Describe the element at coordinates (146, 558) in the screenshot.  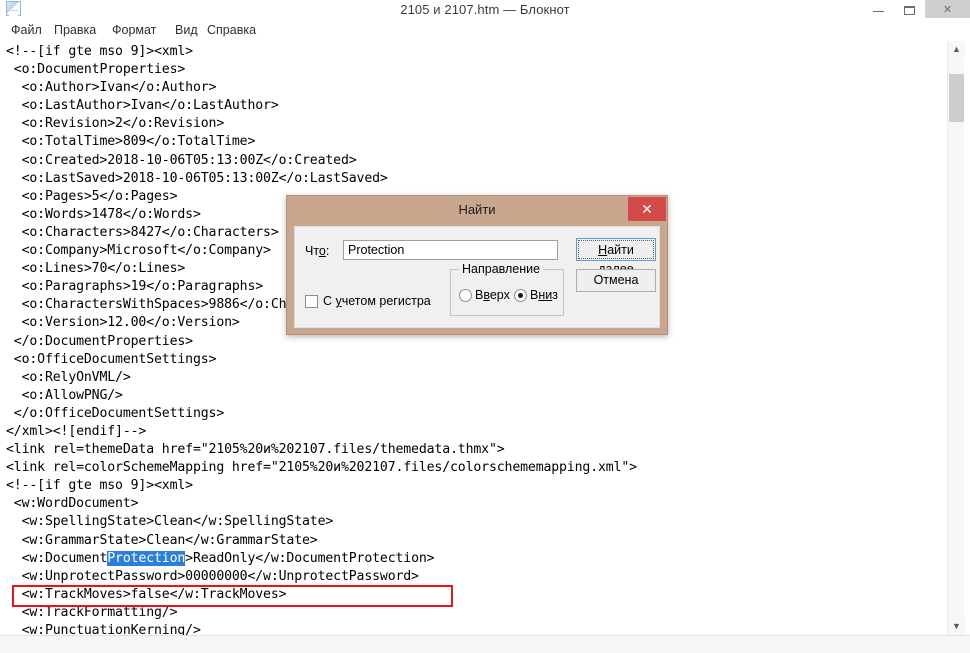
I see `selected-text: Protection` at that location.